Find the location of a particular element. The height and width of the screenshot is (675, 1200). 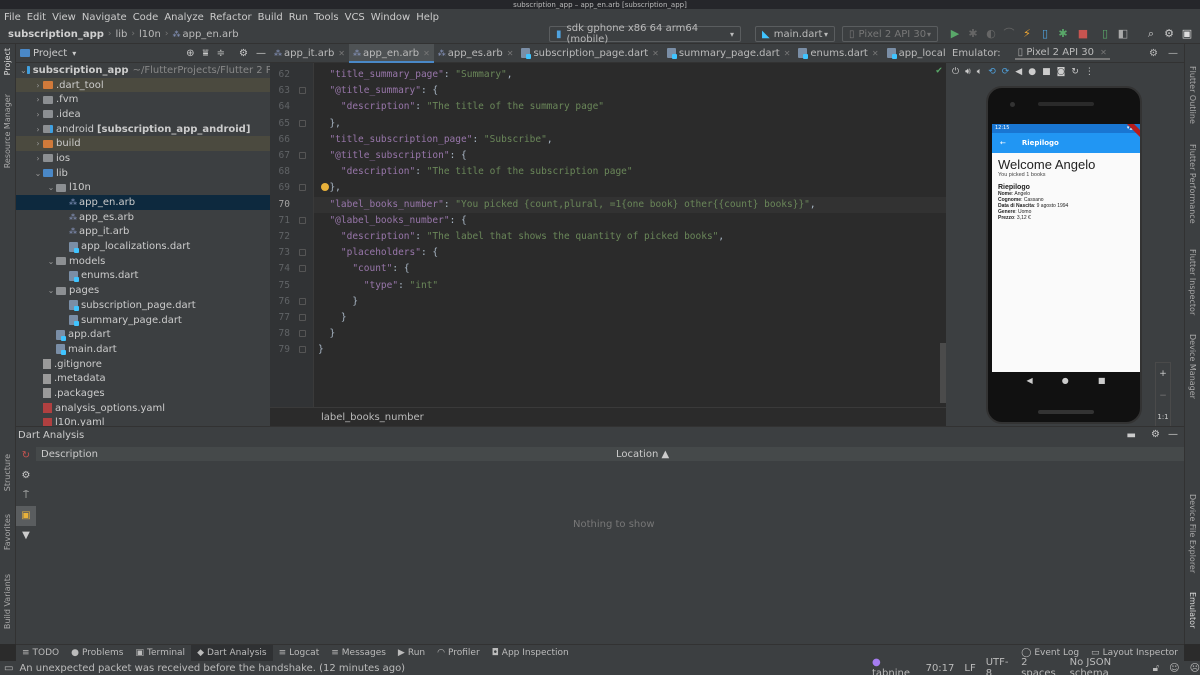

volume-up-icon: 🔊︎ is located at coordinates (968, 72).